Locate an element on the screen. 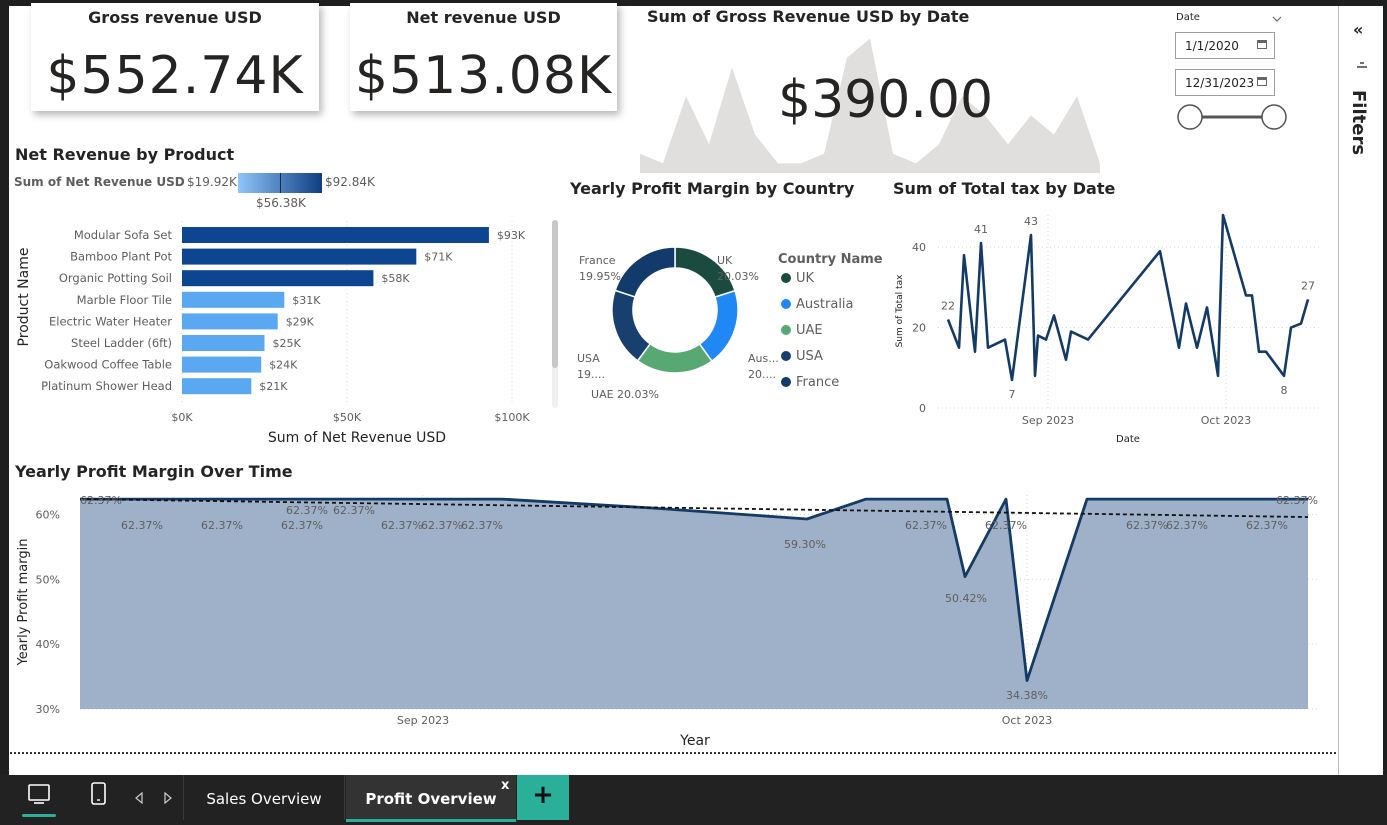  slider-end-handle is located at coordinates (1274, 117).